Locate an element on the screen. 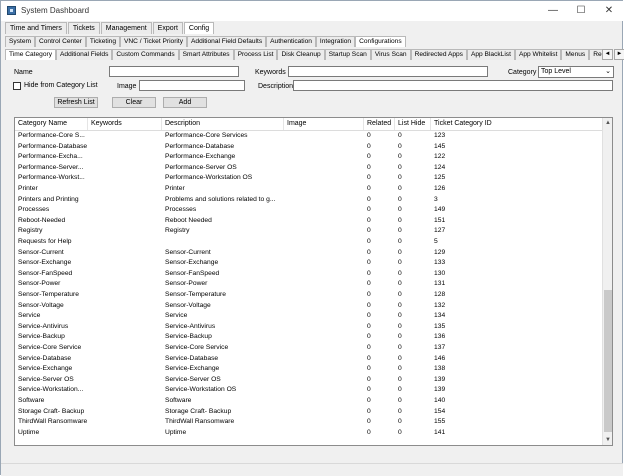 Image resolution: width=624 pixels, height=476 pixels. description-input is located at coordinates (453, 85).